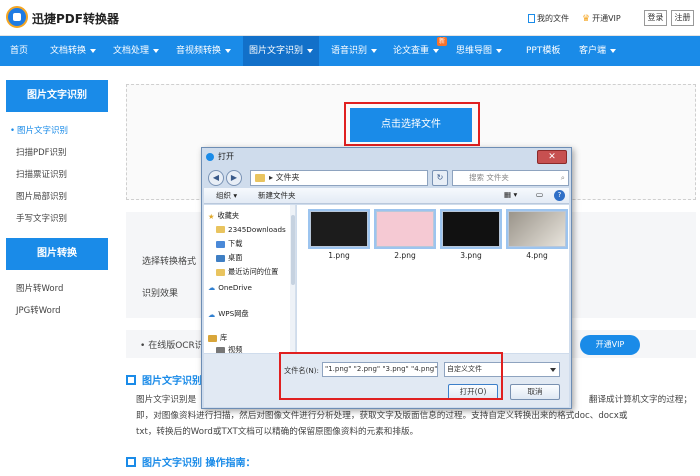 The width and height of the screenshot is (700, 476). Describe the element at coordinates (57, 254) in the screenshot. I see `sidebar-group-title: 图片转换` at that location.